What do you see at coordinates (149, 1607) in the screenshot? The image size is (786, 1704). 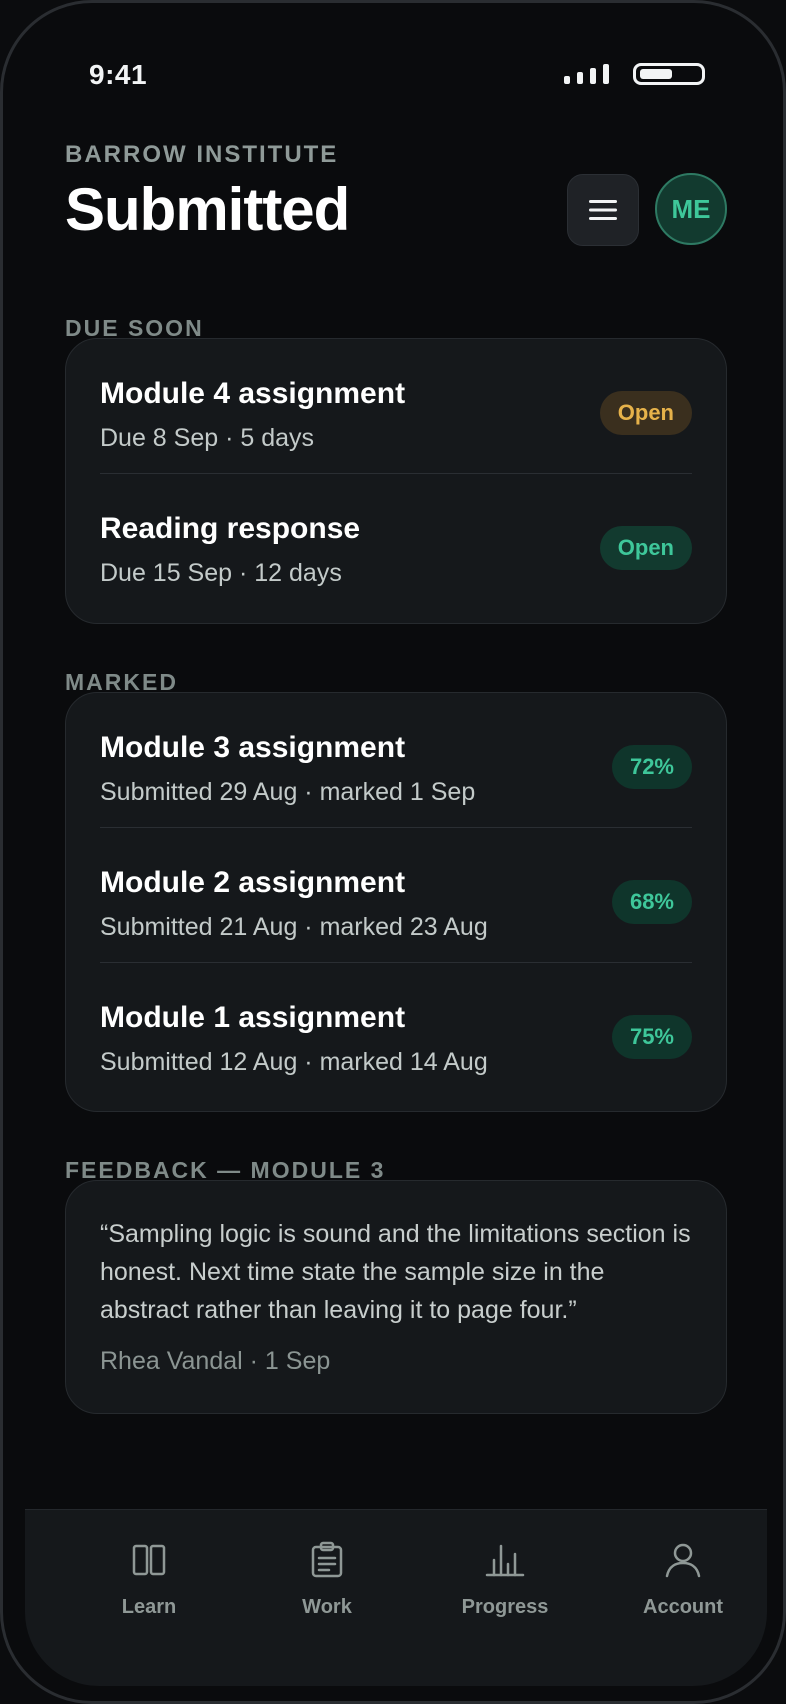 I see `tab-label: Learn` at bounding box center [149, 1607].